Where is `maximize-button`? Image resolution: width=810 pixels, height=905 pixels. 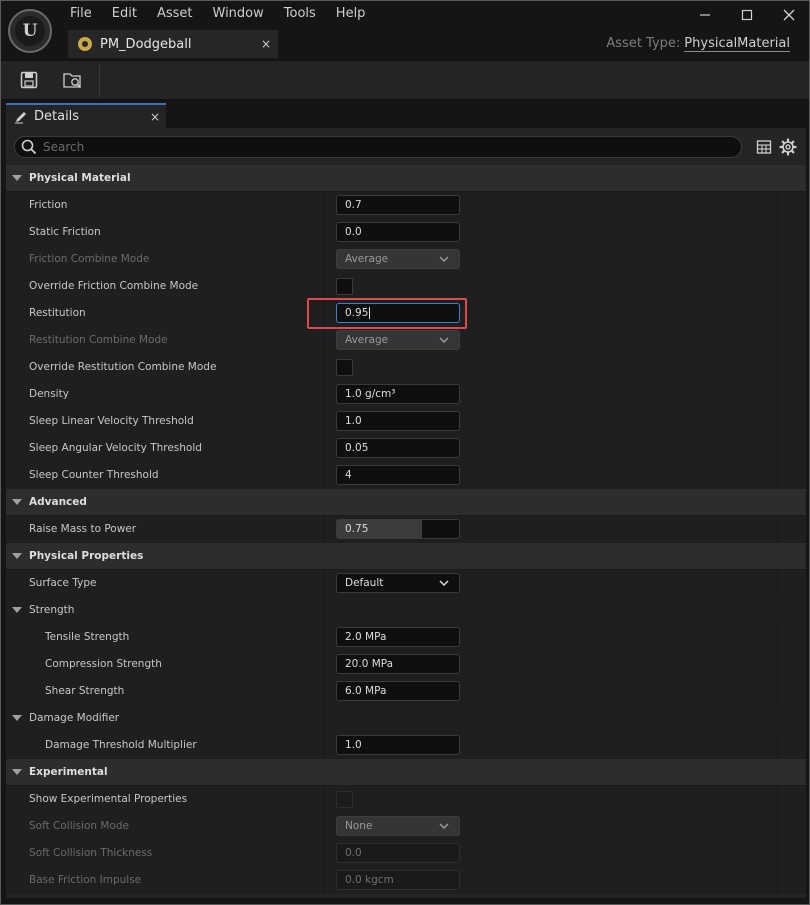 maximize-button is located at coordinates (747, 15).